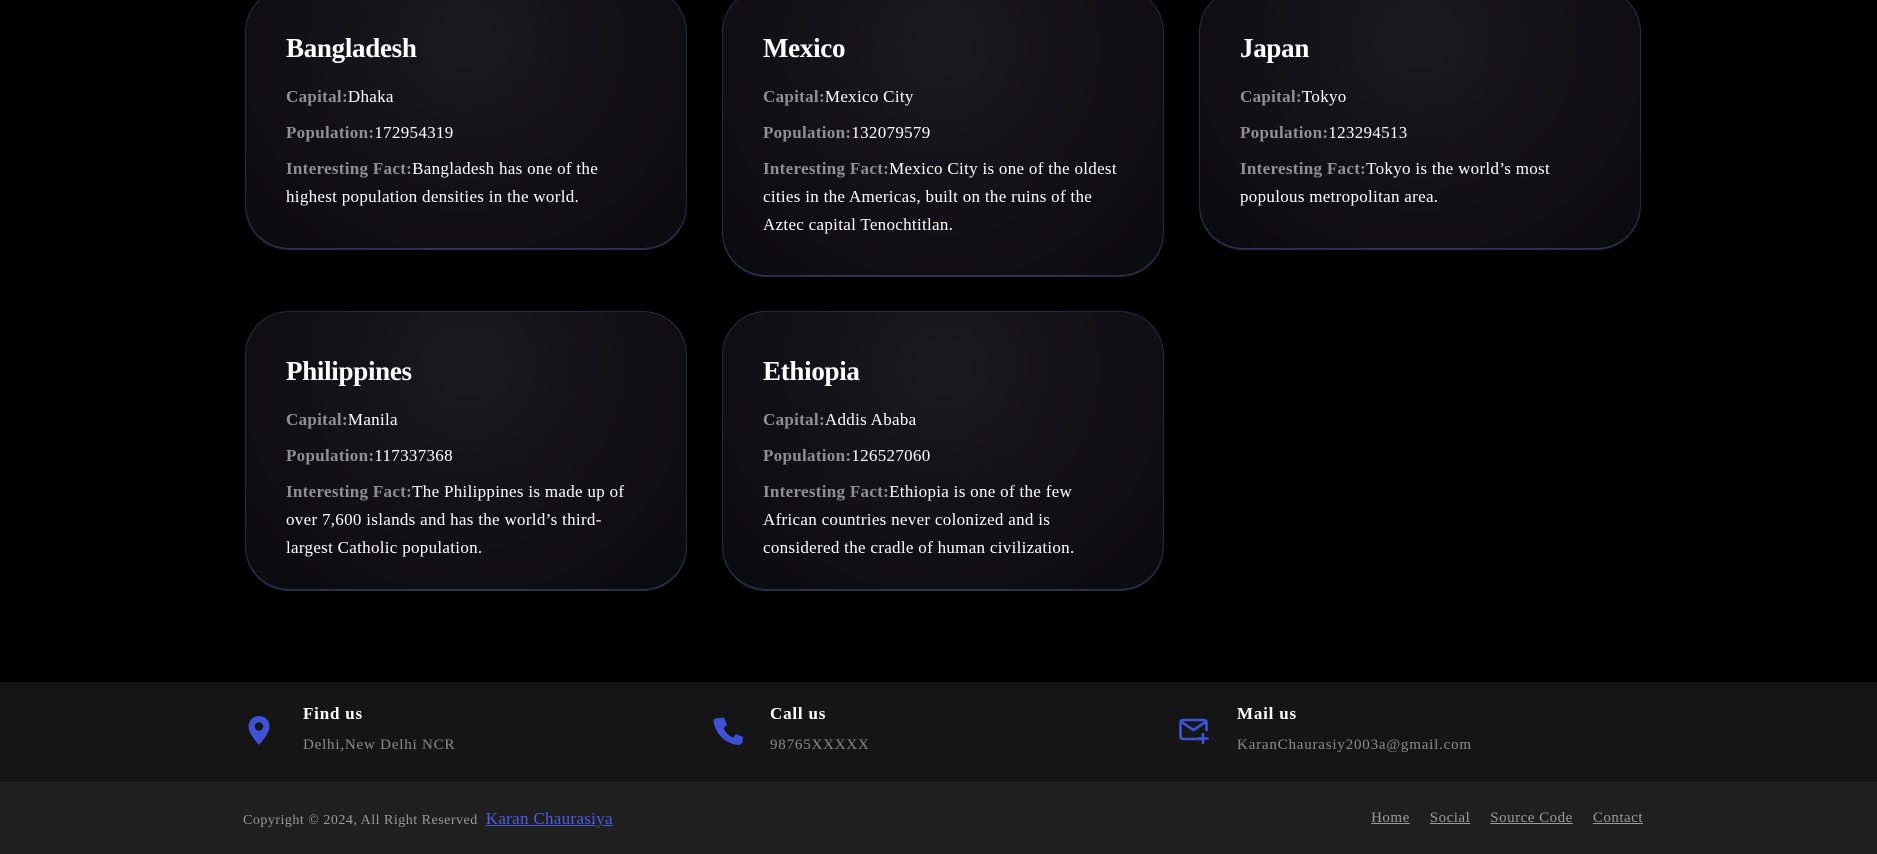 This screenshot has height=854, width=1877. What do you see at coordinates (1531, 818) in the screenshot?
I see `footer-link-source-code: Source Code` at bounding box center [1531, 818].